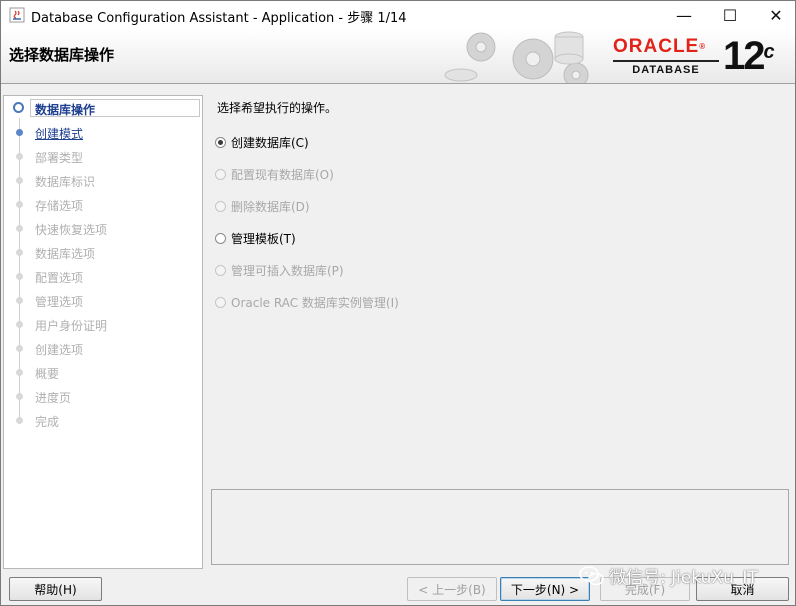 The height and width of the screenshot is (606, 796). What do you see at coordinates (102, 348) in the screenshot?
I see `nav-step-11: 创建选项` at bounding box center [102, 348].